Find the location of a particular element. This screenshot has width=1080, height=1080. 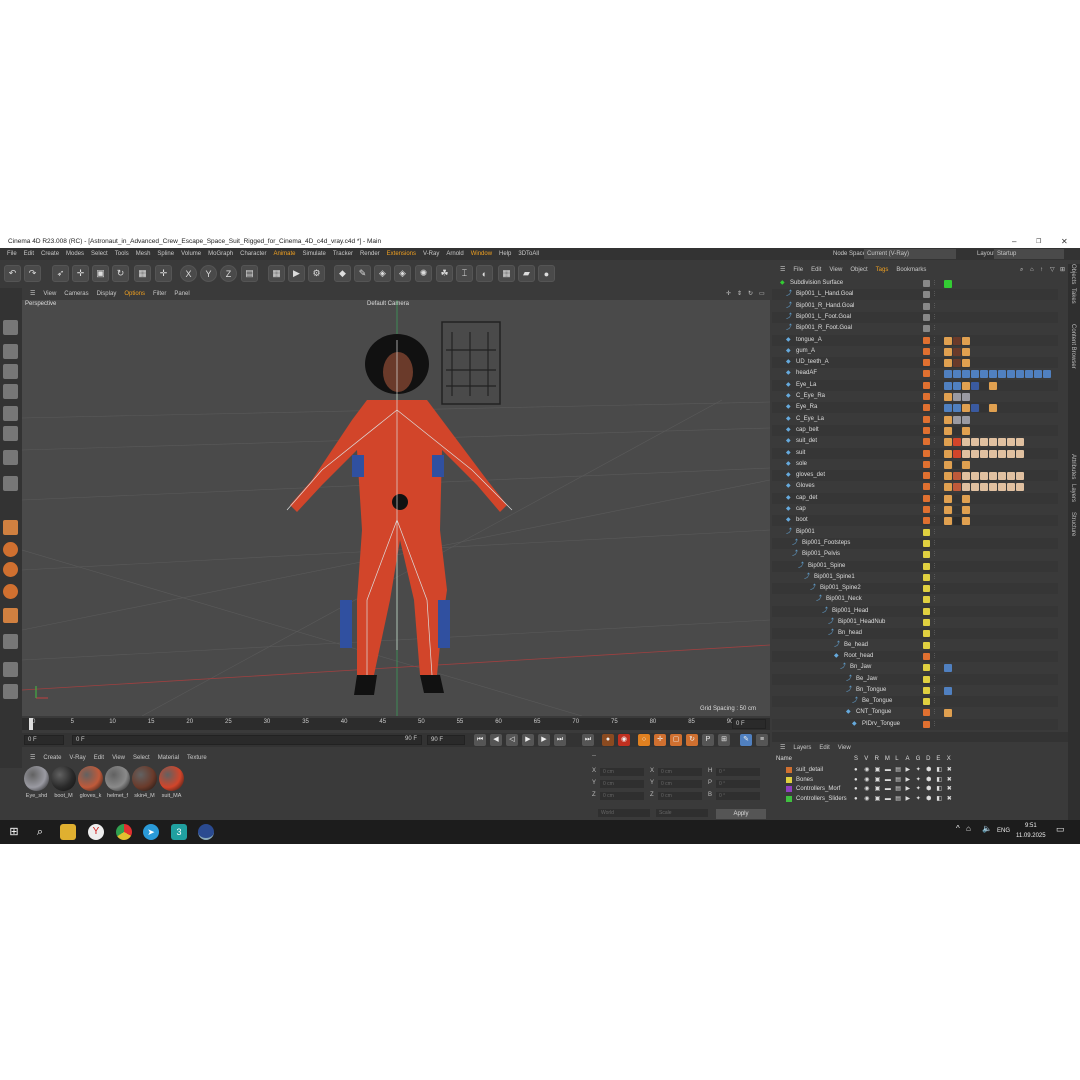

object-name: Be_Tongue is located at coordinates (877, 701).